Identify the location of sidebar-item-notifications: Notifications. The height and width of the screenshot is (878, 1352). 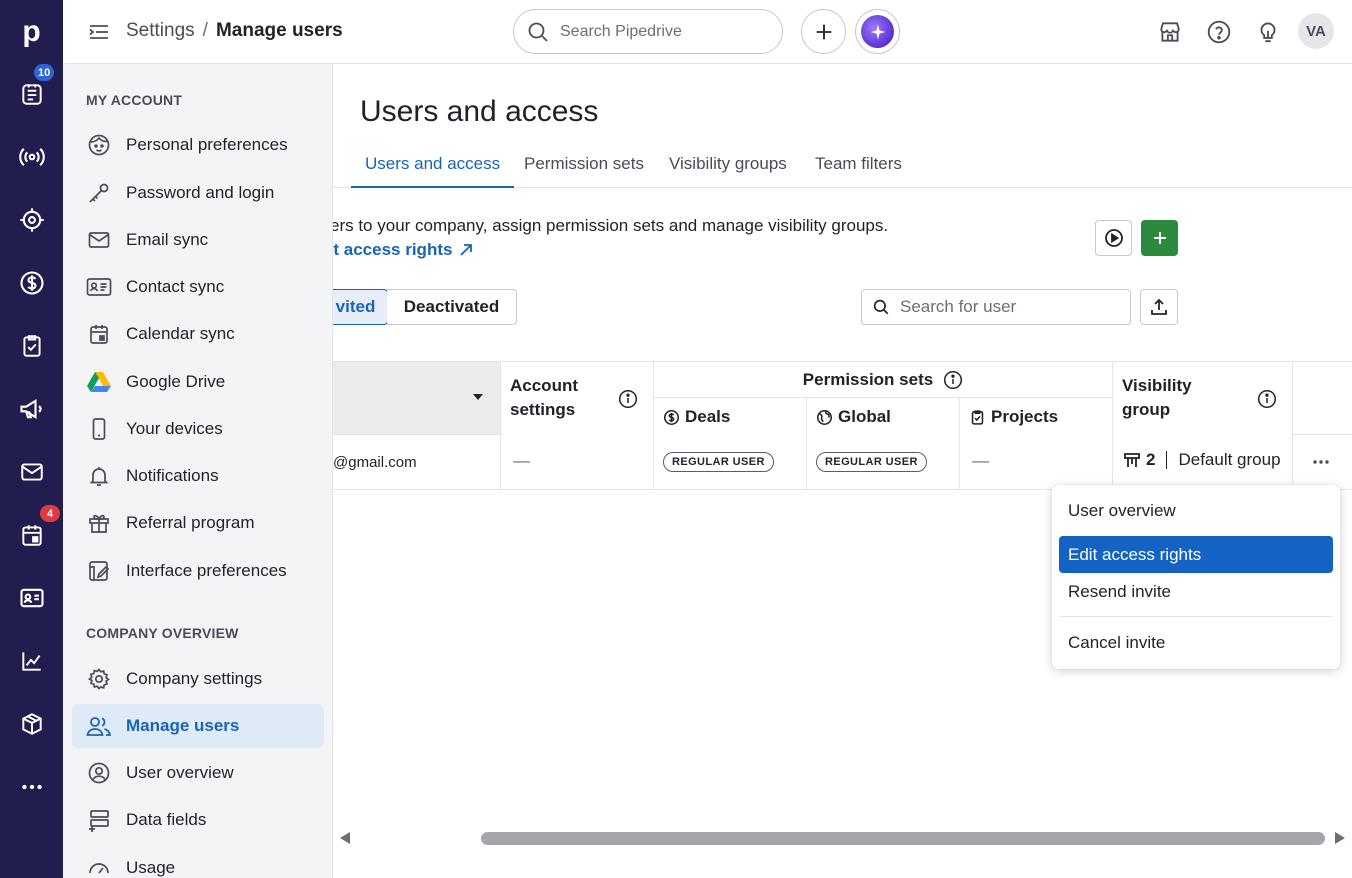
(198, 476).